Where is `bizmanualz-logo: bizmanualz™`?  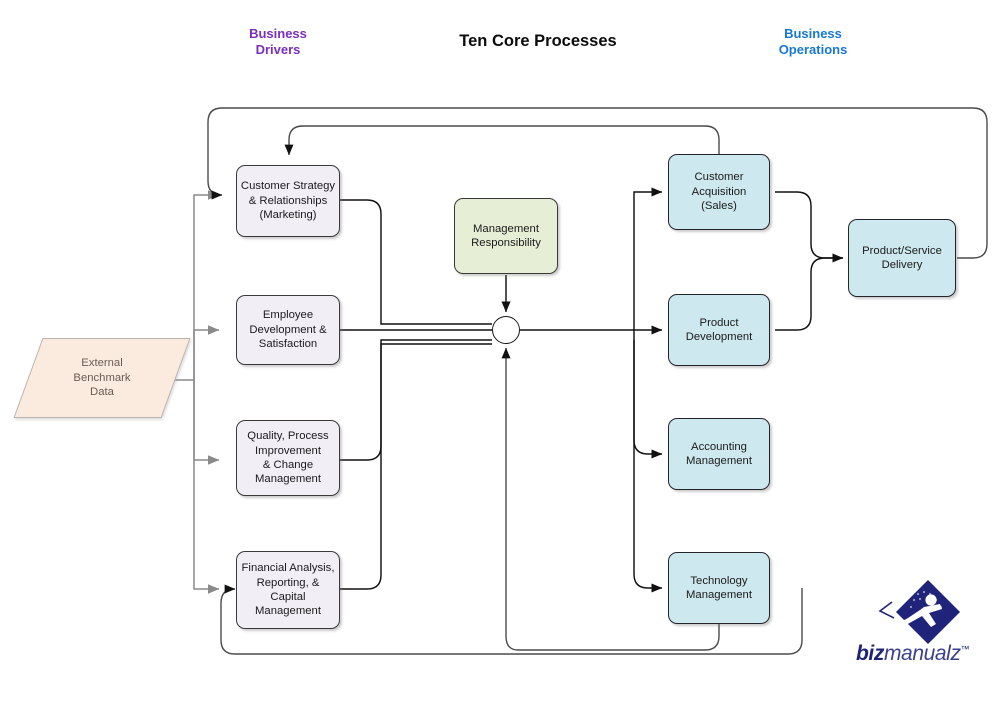
bizmanualz-logo: bizmanualz™ is located at coordinates (922, 632).